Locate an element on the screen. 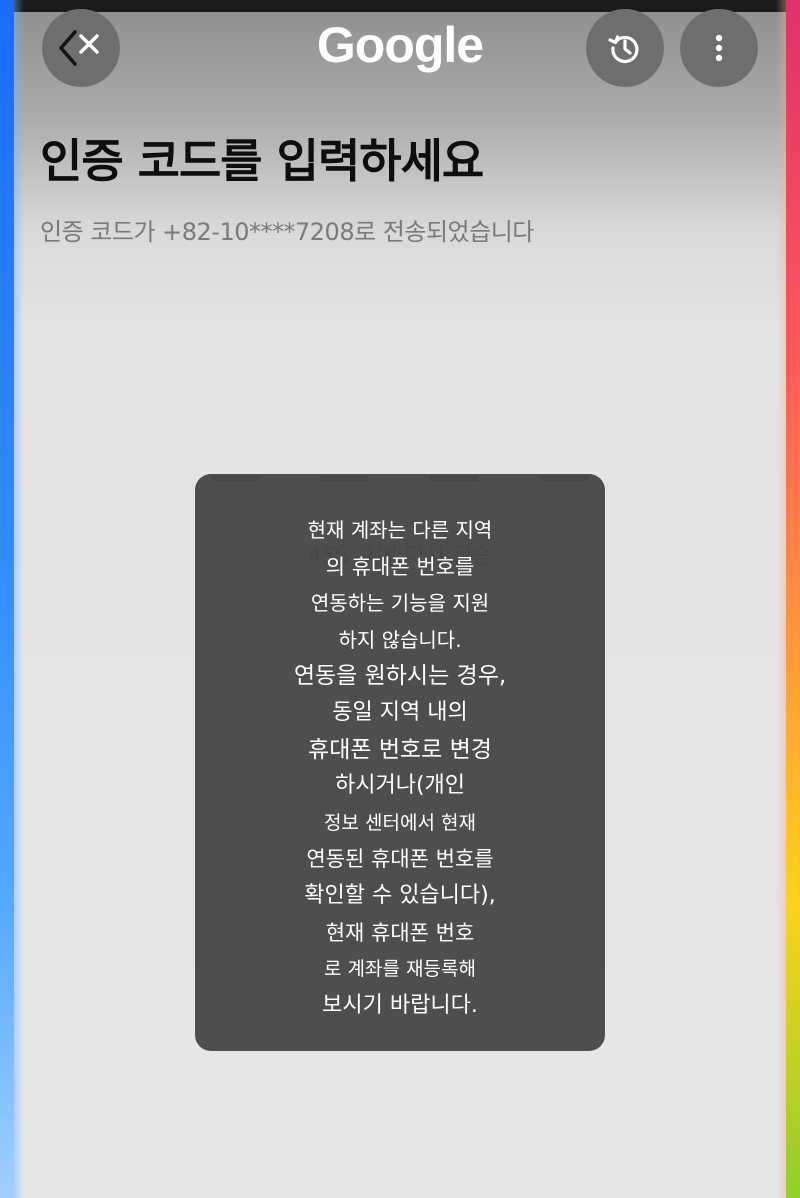  toast-line: 연동하는 기능을 지원 is located at coordinates (400, 603).